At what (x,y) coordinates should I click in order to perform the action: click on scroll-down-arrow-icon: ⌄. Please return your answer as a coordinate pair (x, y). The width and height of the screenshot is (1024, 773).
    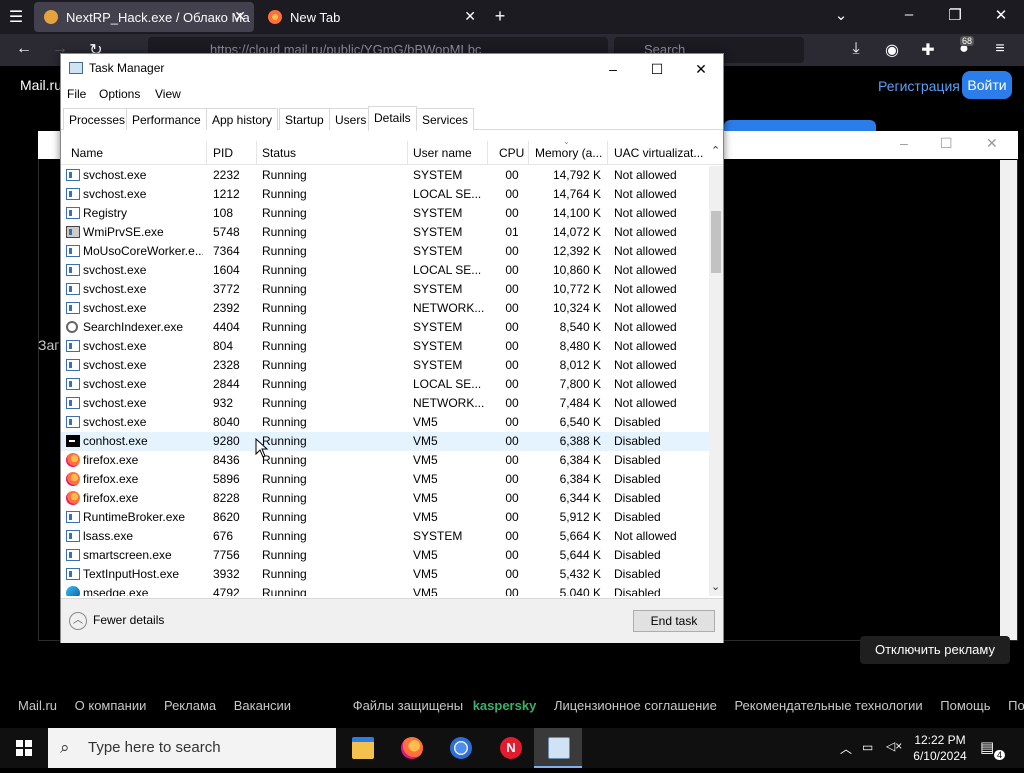
    Looking at the image, I should click on (715, 586).